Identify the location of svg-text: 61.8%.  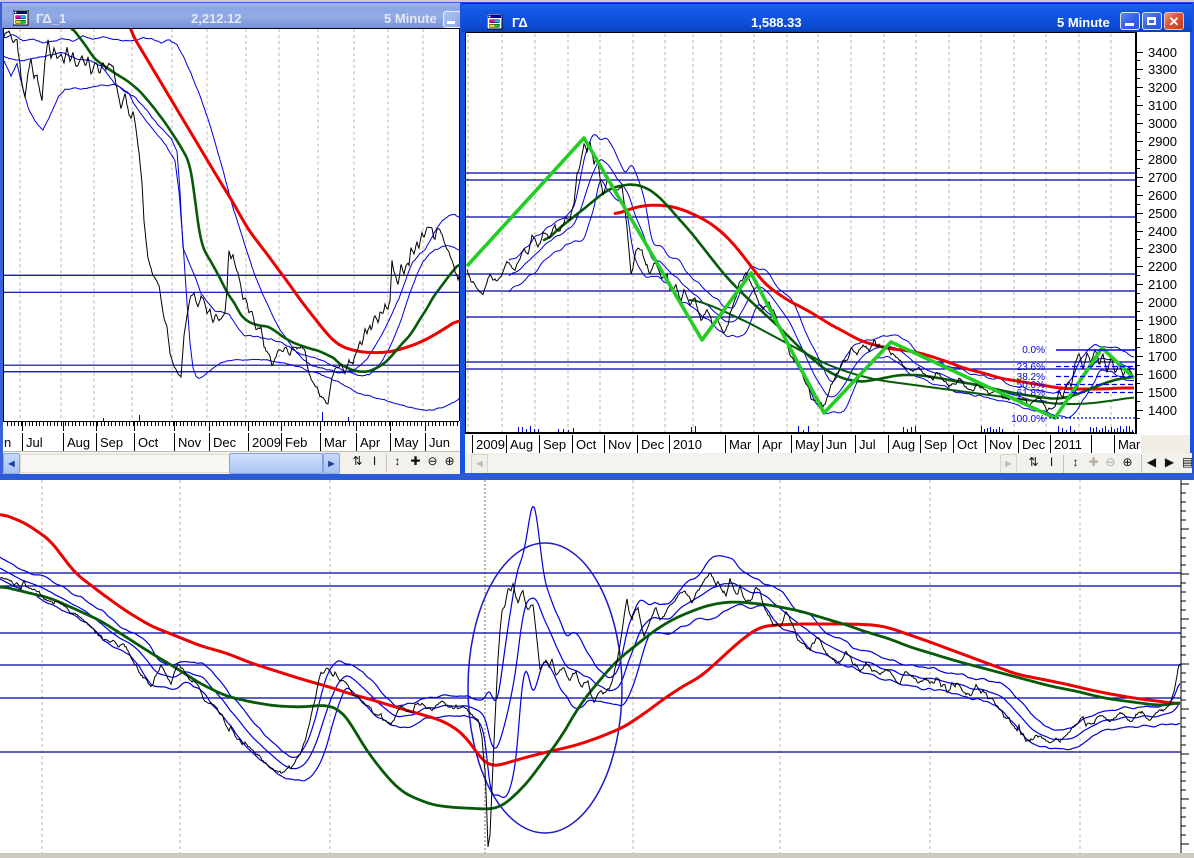
(1031, 393).